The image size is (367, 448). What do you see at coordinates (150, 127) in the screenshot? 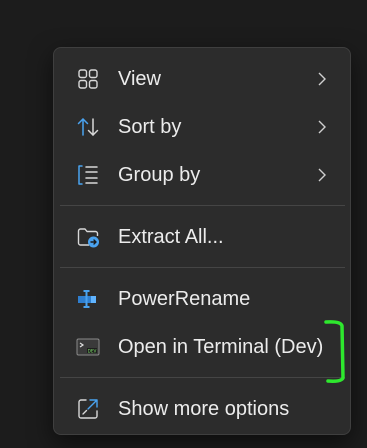
I see `menu-item-label: Sort by` at bounding box center [150, 127].